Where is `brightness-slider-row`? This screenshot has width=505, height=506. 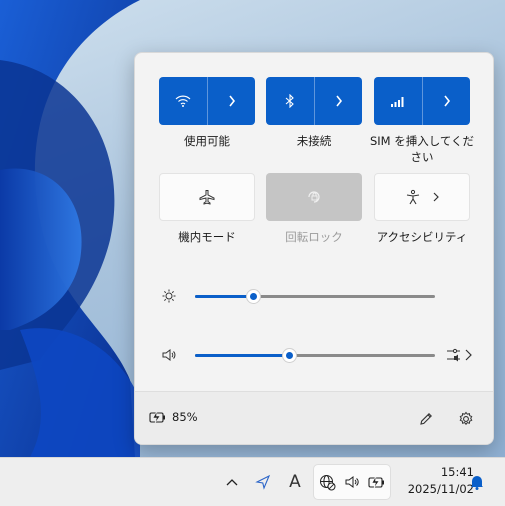
brightness-slider-row is located at coordinates (314, 296).